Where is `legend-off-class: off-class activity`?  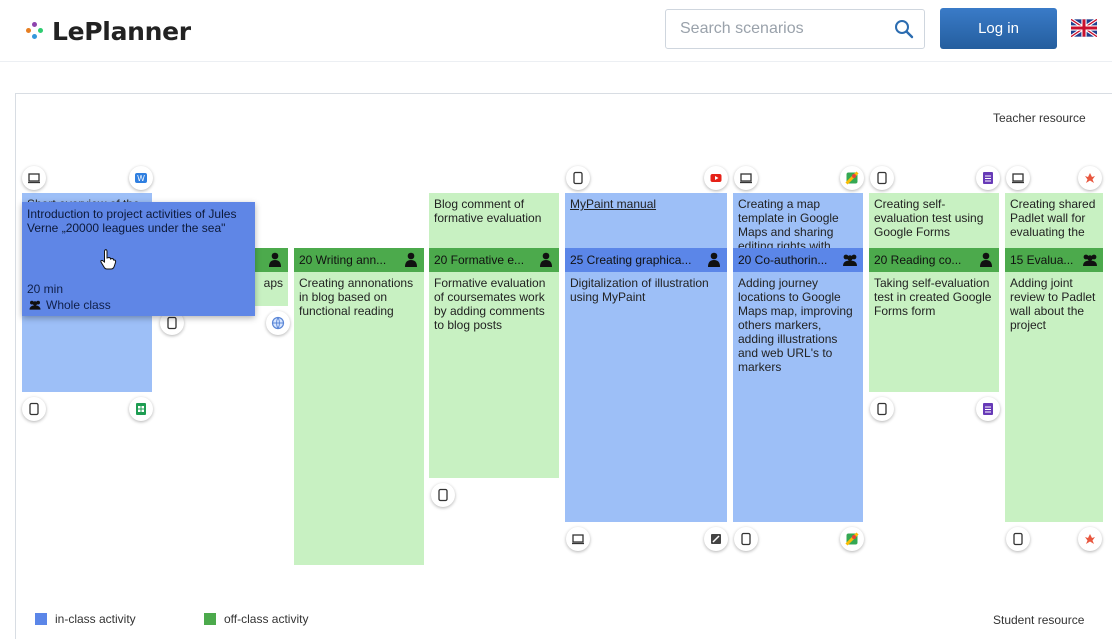
legend-off-class: off-class activity is located at coordinates (256, 619).